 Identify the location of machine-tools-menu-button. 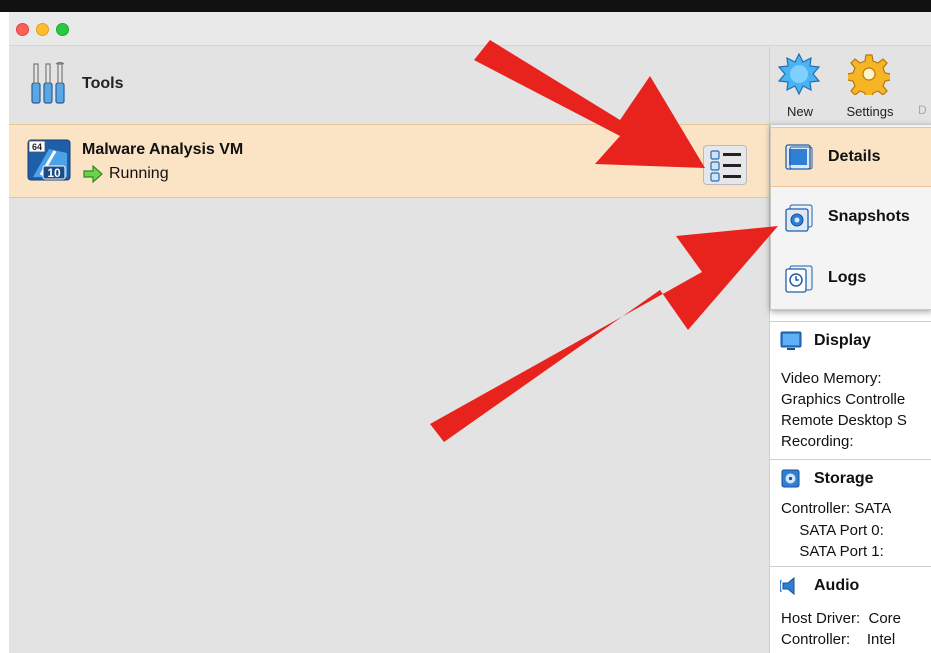
(725, 165).